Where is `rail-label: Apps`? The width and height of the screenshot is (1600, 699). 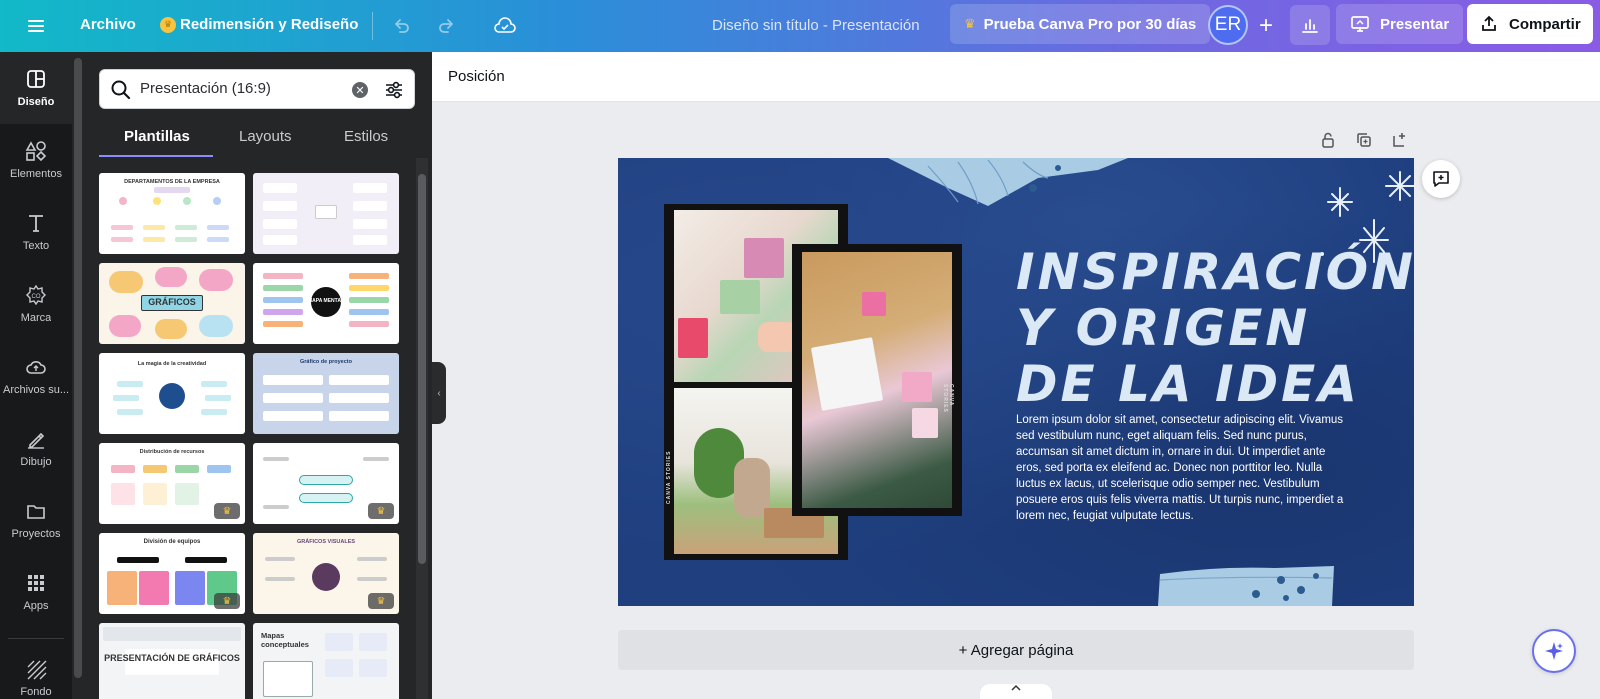
rail-label: Apps is located at coordinates (36, 606).